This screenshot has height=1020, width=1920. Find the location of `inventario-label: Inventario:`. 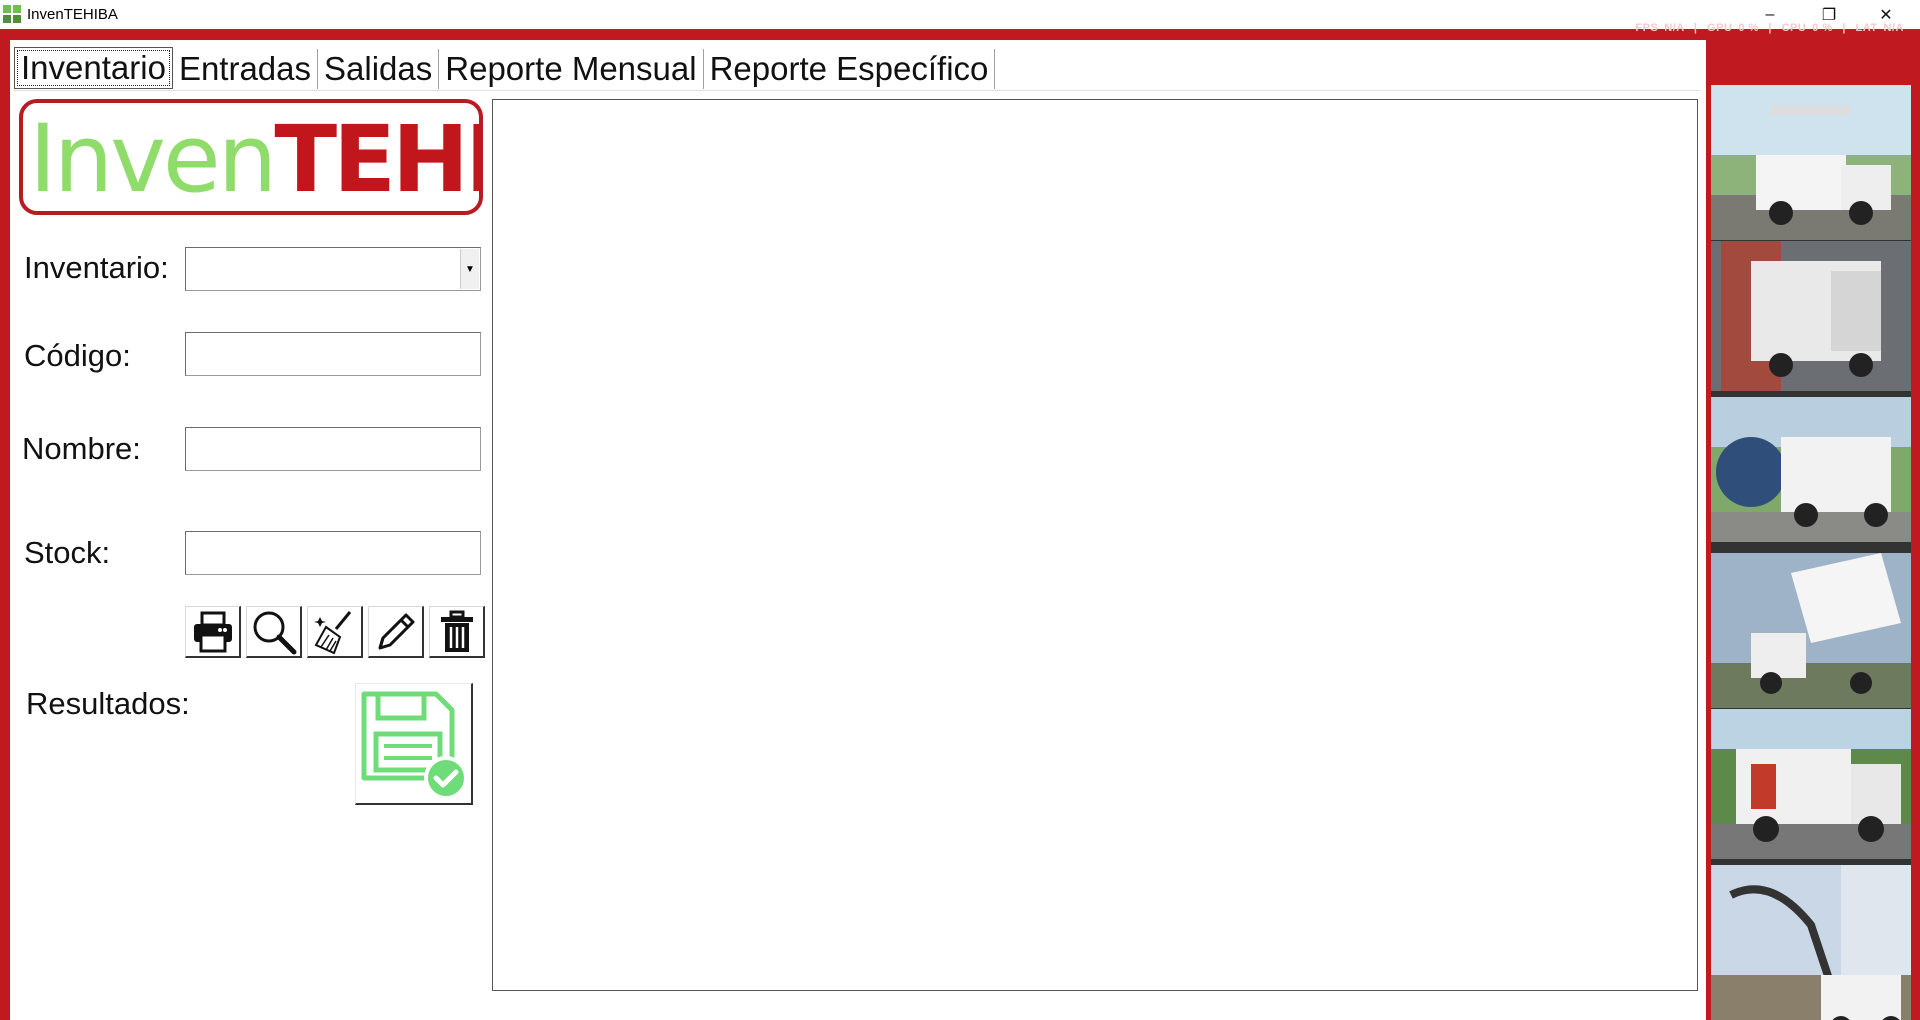

inventario-label: Inventario: is located at coordinates (96, 267).